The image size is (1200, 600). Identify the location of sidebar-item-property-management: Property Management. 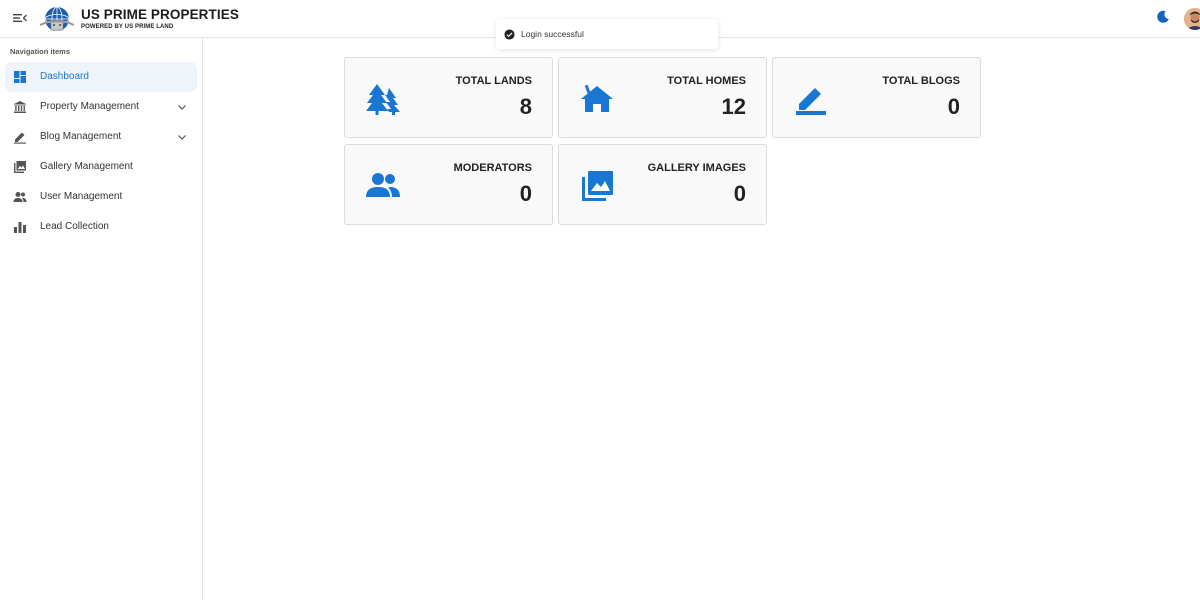
(101, 107).